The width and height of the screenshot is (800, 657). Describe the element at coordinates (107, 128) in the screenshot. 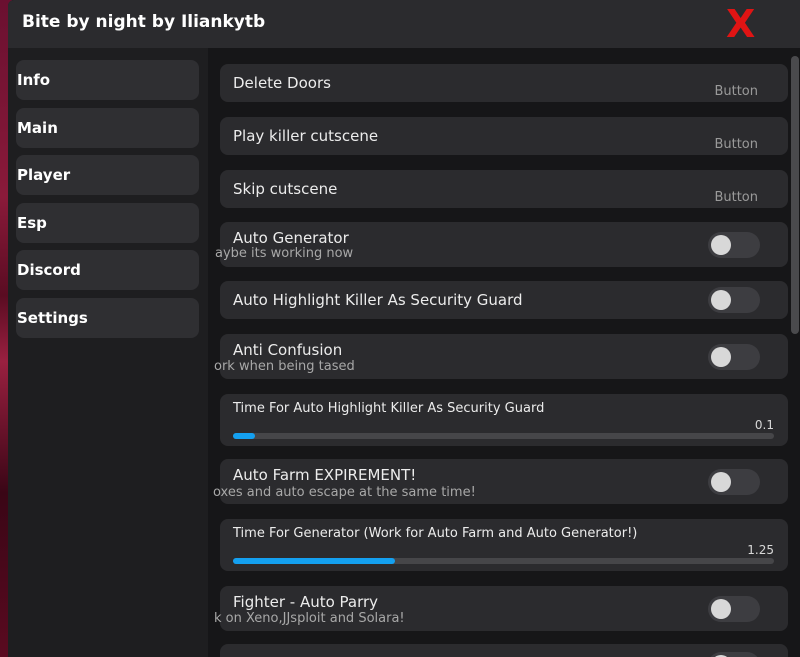

I see `sidebar-item-main: Main` at that location.